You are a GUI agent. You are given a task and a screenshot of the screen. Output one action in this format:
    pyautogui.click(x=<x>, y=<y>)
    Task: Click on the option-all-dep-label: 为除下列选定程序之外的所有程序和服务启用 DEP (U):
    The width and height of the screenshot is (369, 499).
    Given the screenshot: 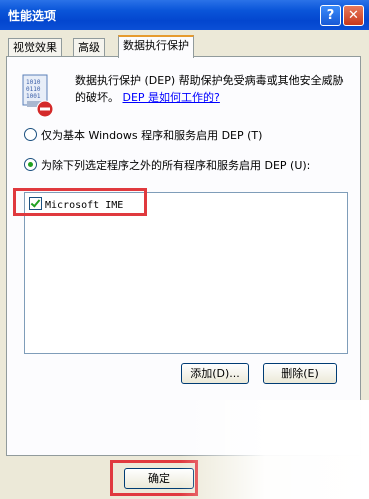 What is the action you would take?
    pyautogui.click(x=176, y=165)
    